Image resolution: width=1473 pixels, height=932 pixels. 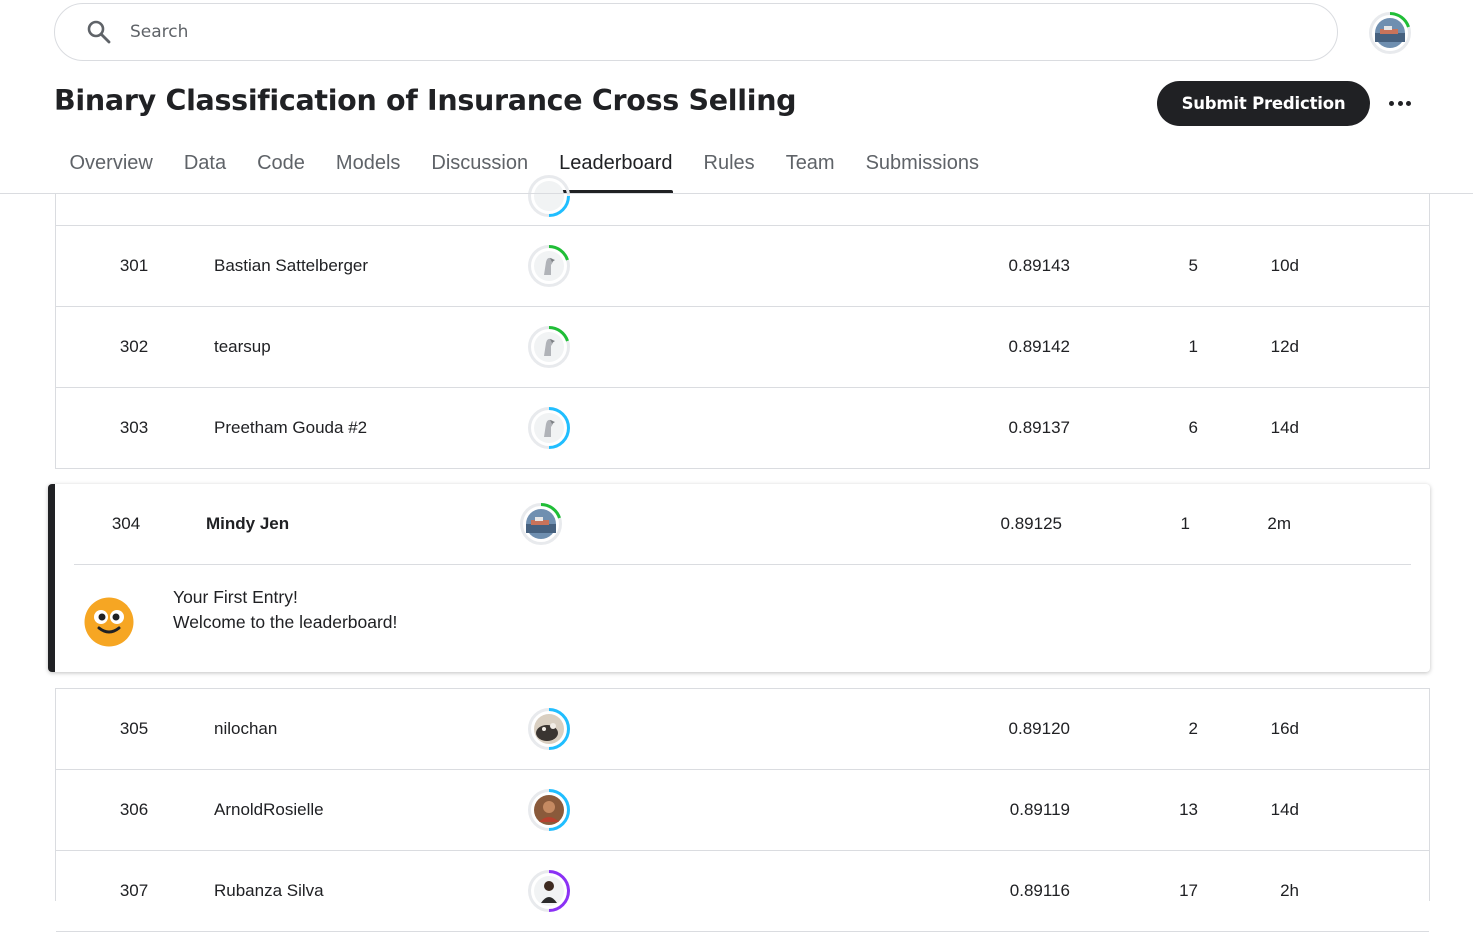 I want to click on team-name: Mindy Jen, so click(x=247, y=524).